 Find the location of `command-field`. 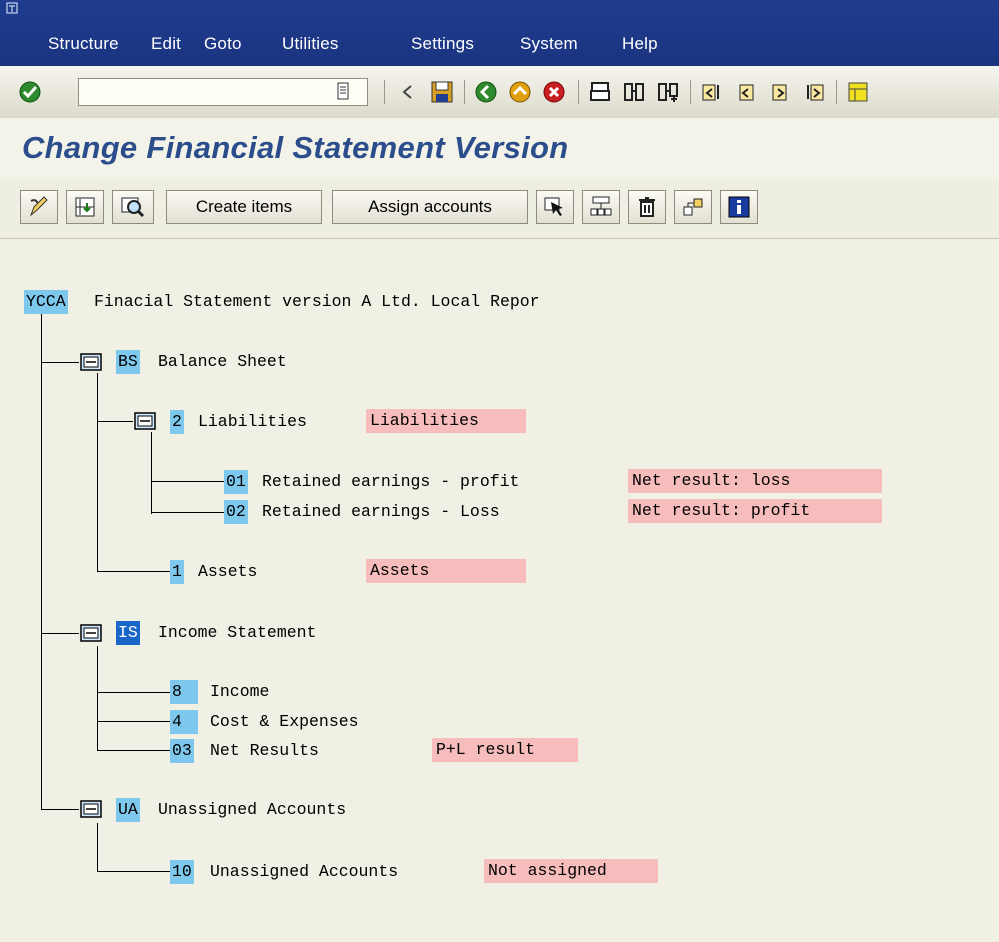

command-field is located at coordinates (223, 92).